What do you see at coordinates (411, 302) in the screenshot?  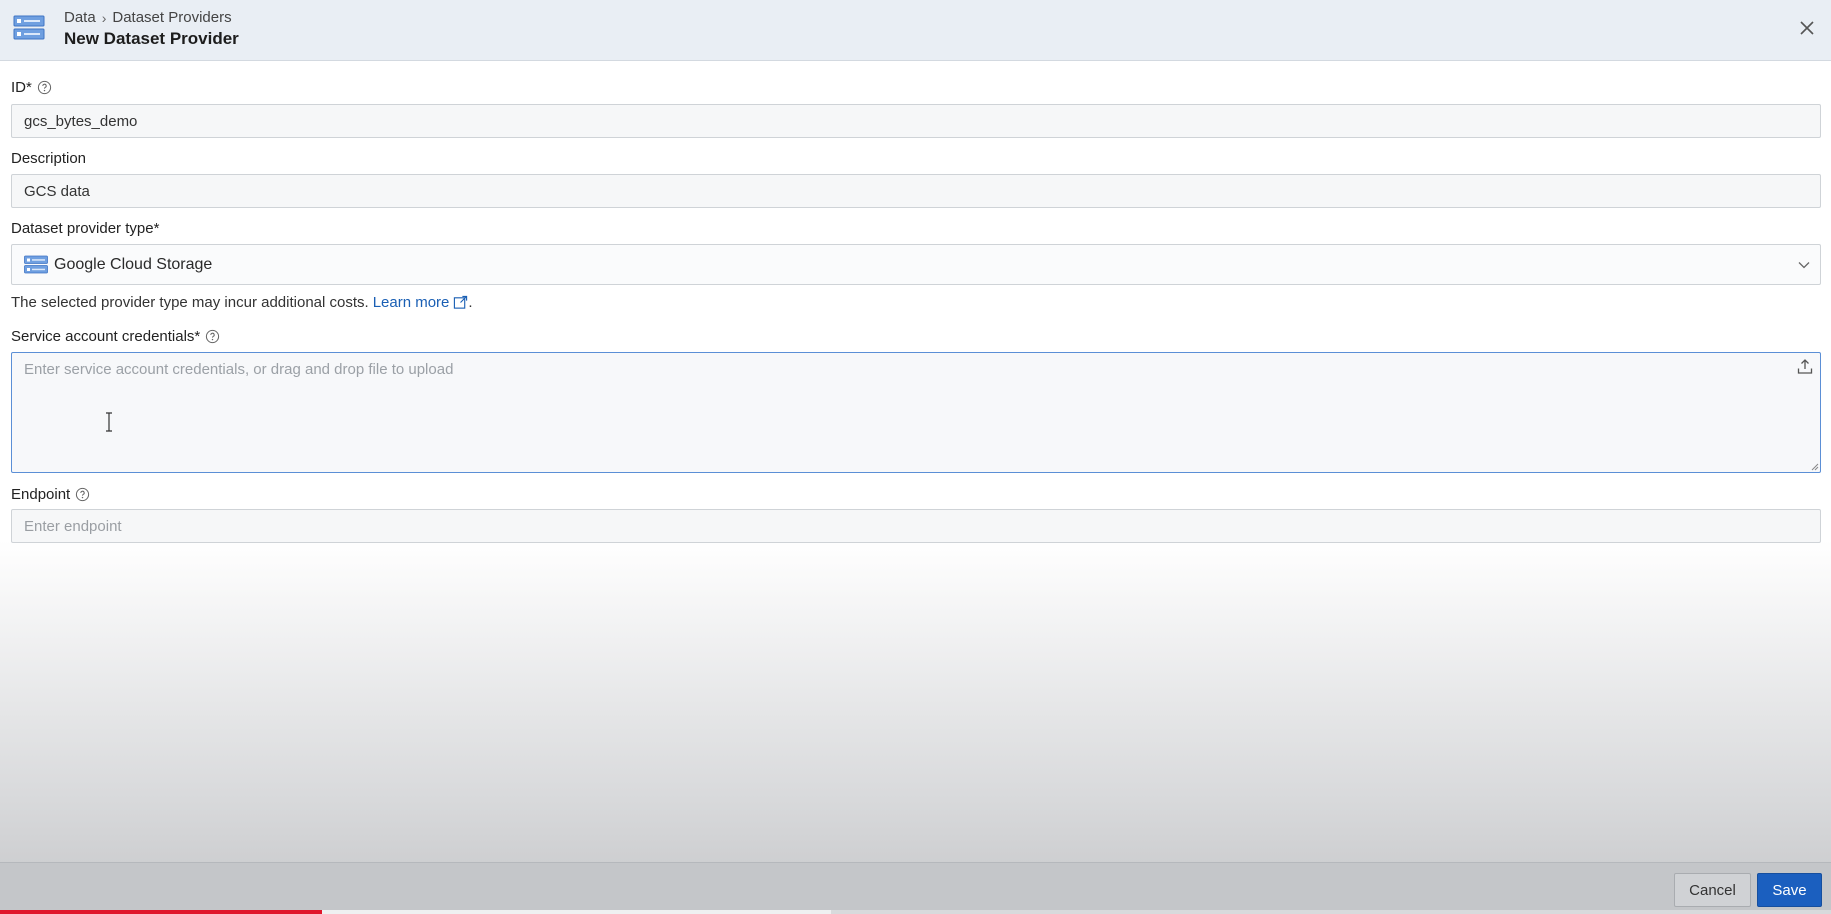 I see `learn-more-link-text: Learn more` at bounding box center [411, 302].